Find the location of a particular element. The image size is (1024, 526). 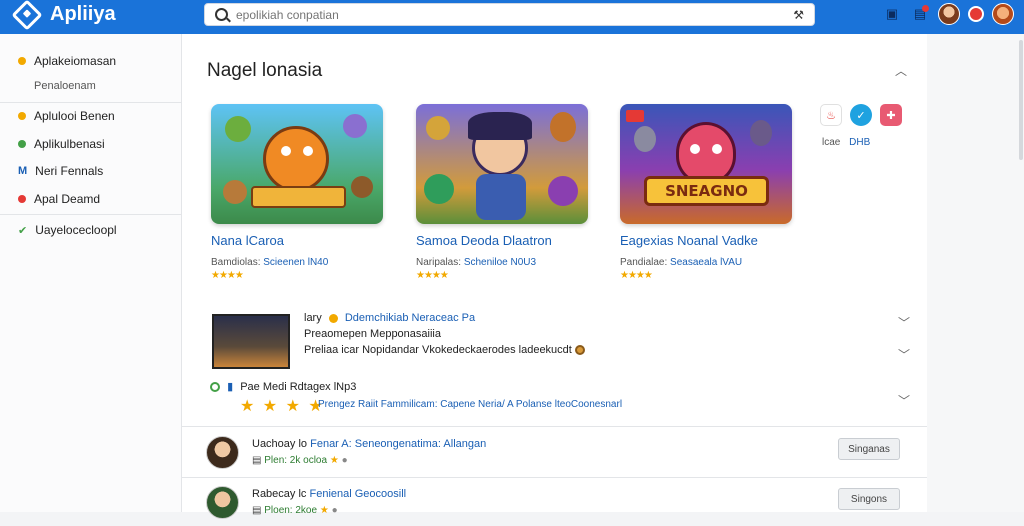

meta-text: Plen: 2k ocloa is located at coordinates (296, 460).